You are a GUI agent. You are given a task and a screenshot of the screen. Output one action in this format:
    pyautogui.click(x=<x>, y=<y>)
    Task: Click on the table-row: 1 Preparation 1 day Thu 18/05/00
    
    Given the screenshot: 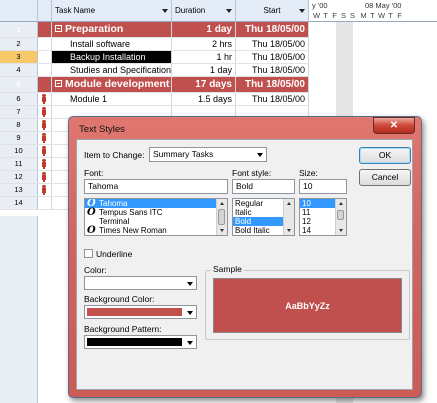 What is the action you would take?
    pyautogui.click(x=154, y=30)
    